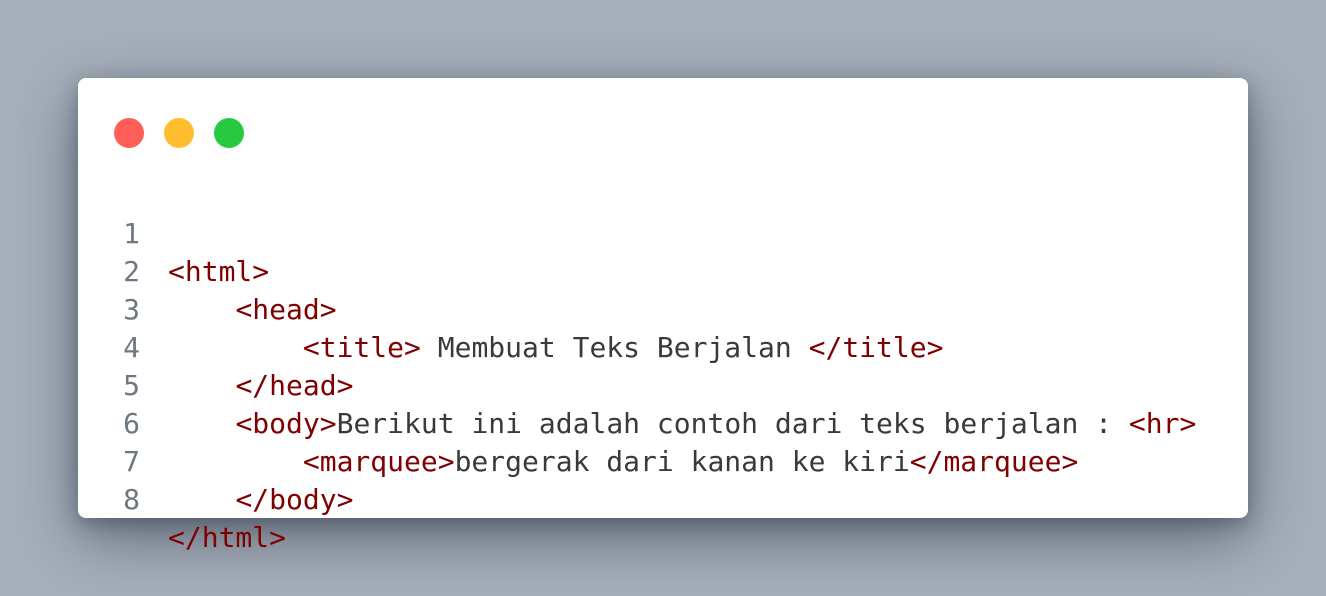  Describe the element at coordinates (179, 133) in the screenshot. I see `minimize-button` at that location.